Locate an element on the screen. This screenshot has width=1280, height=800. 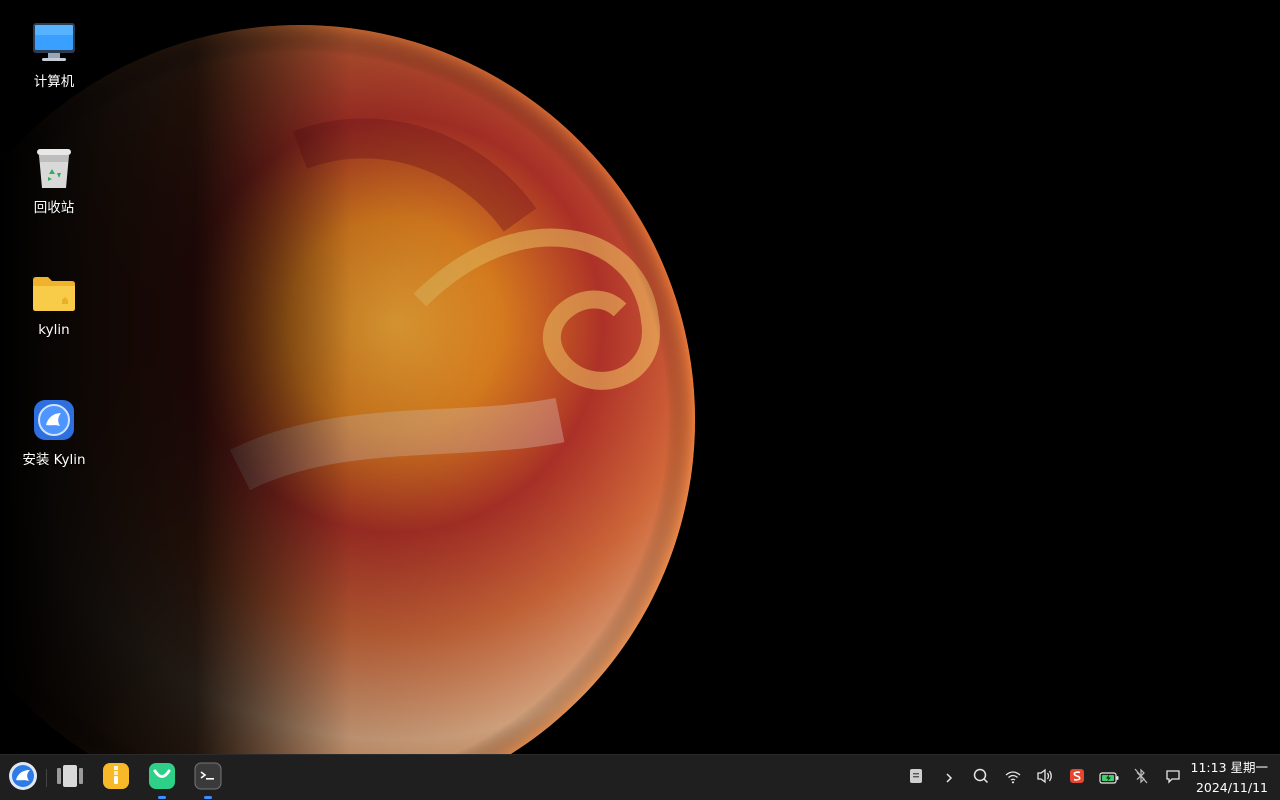
file-manager-icon is located at coordinates (116, 778).